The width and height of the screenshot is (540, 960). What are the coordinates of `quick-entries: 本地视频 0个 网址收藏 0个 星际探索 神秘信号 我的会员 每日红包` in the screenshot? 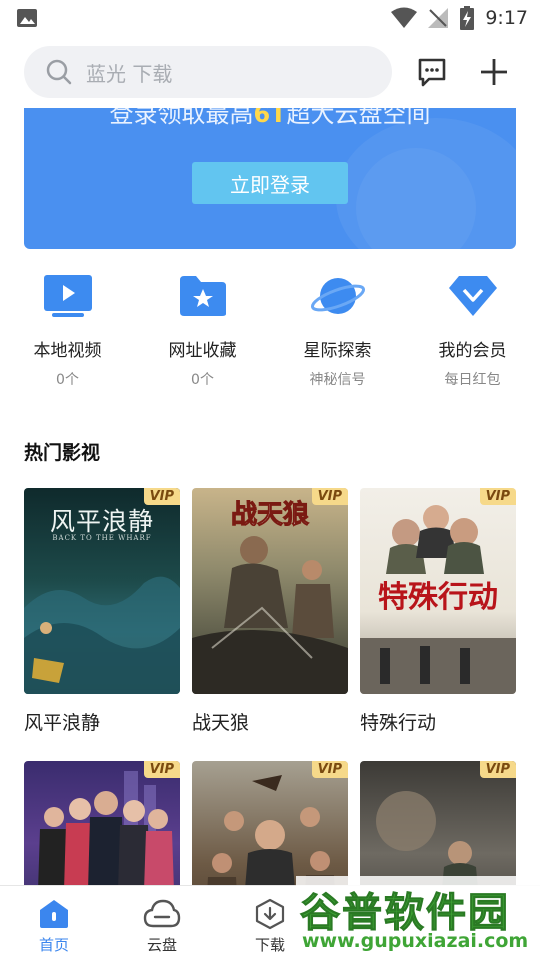 It's located at (270, 329).